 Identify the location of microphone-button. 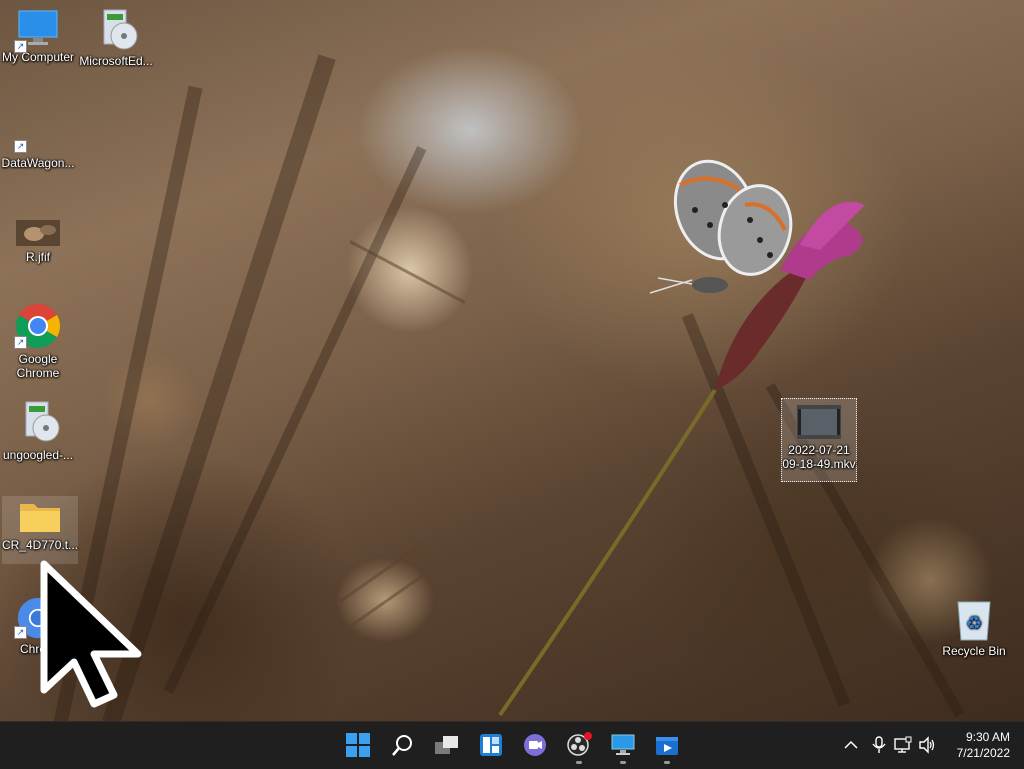
(879, 745).